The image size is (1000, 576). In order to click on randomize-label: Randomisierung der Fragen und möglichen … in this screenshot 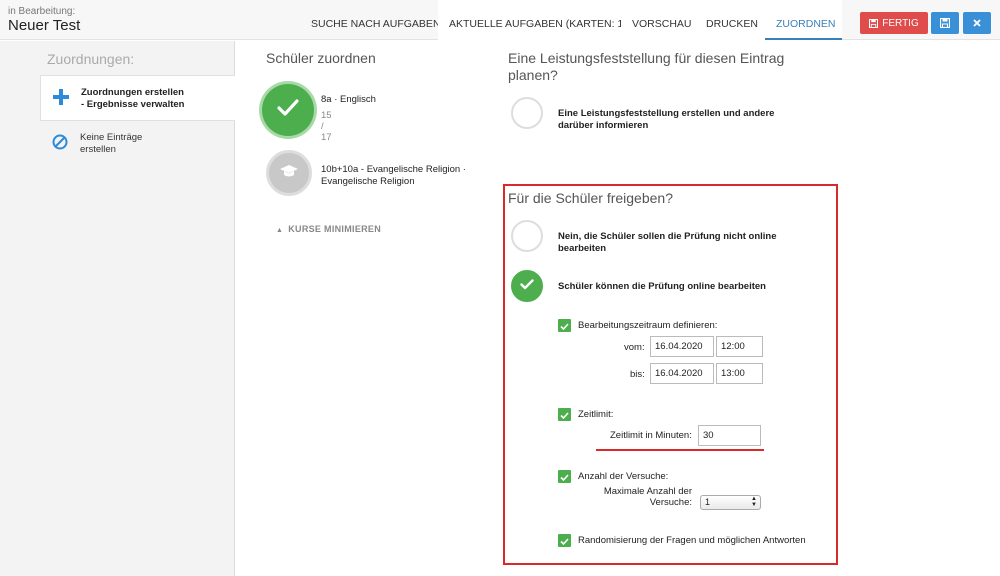, I will do `click(692, 540)`.